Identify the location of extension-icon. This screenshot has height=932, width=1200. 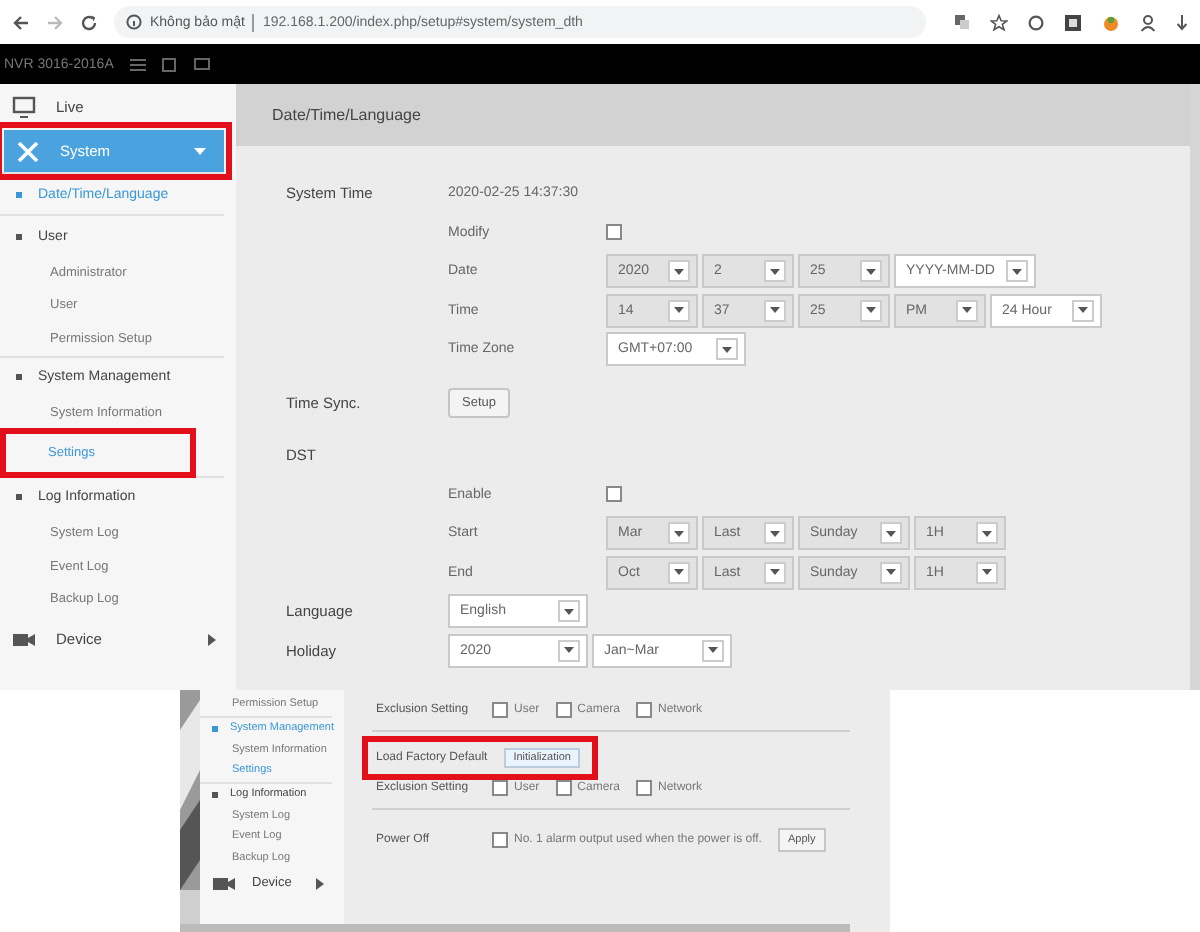
(1073, 22).